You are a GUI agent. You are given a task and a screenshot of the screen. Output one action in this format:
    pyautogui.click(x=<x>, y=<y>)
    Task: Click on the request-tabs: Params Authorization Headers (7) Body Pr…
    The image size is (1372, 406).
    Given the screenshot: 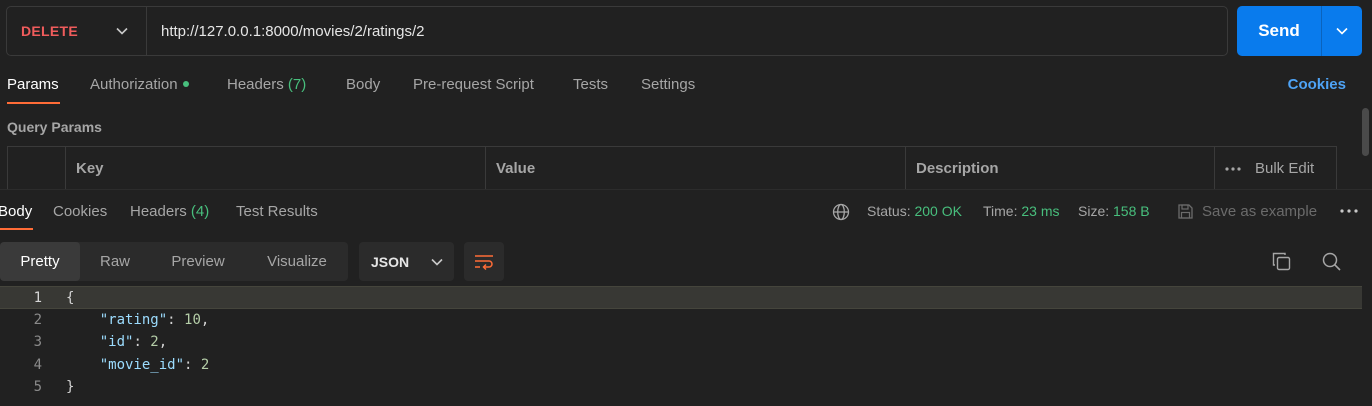 What is the action you would take?
    pyautogui.click(x=686, y=88)
    